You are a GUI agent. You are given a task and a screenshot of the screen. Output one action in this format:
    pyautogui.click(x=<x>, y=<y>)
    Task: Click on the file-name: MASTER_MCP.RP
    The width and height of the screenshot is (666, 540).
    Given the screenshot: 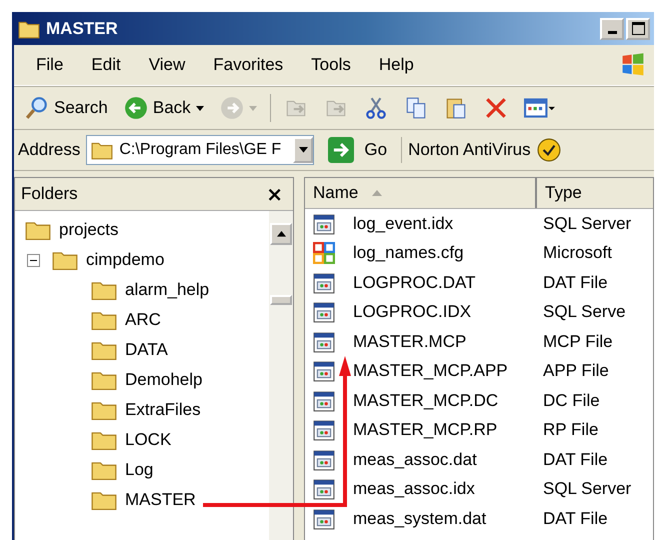 What is the action you would take?
    pyautogui.click(x=425, y=430)
    